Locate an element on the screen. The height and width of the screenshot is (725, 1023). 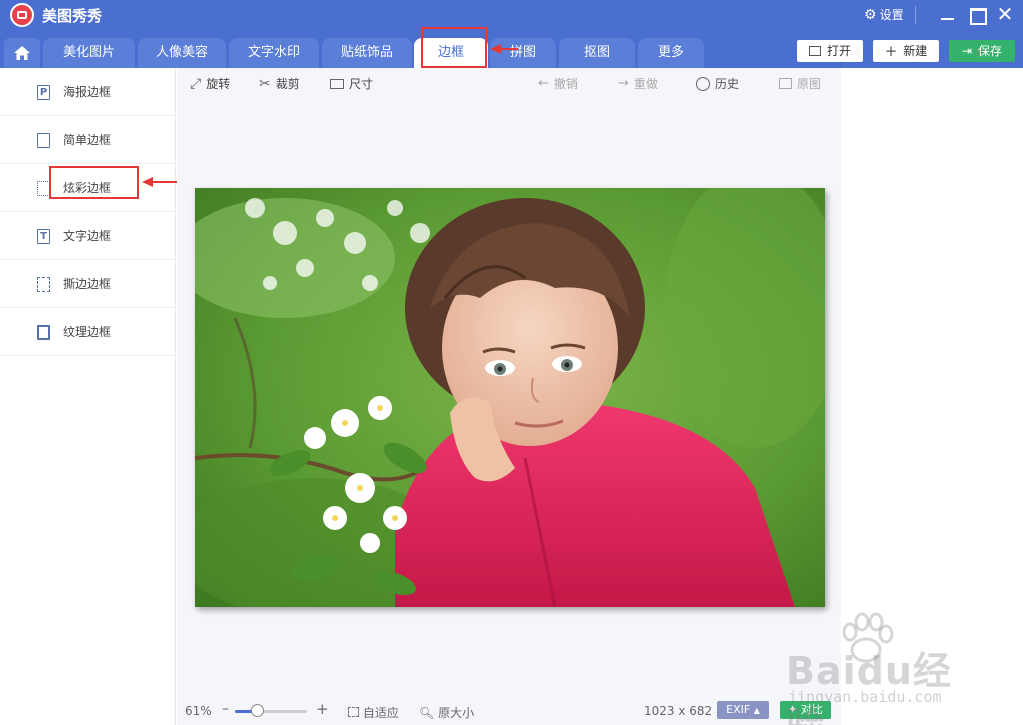
original-button: 原图 is located at coordinates (800, 83).